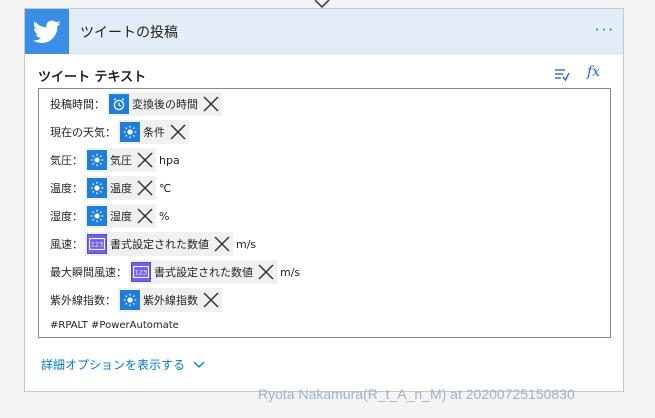  Describe the element at coordinates (199, 364) in the screenshot. I see `chevron-down-icon` at that location.